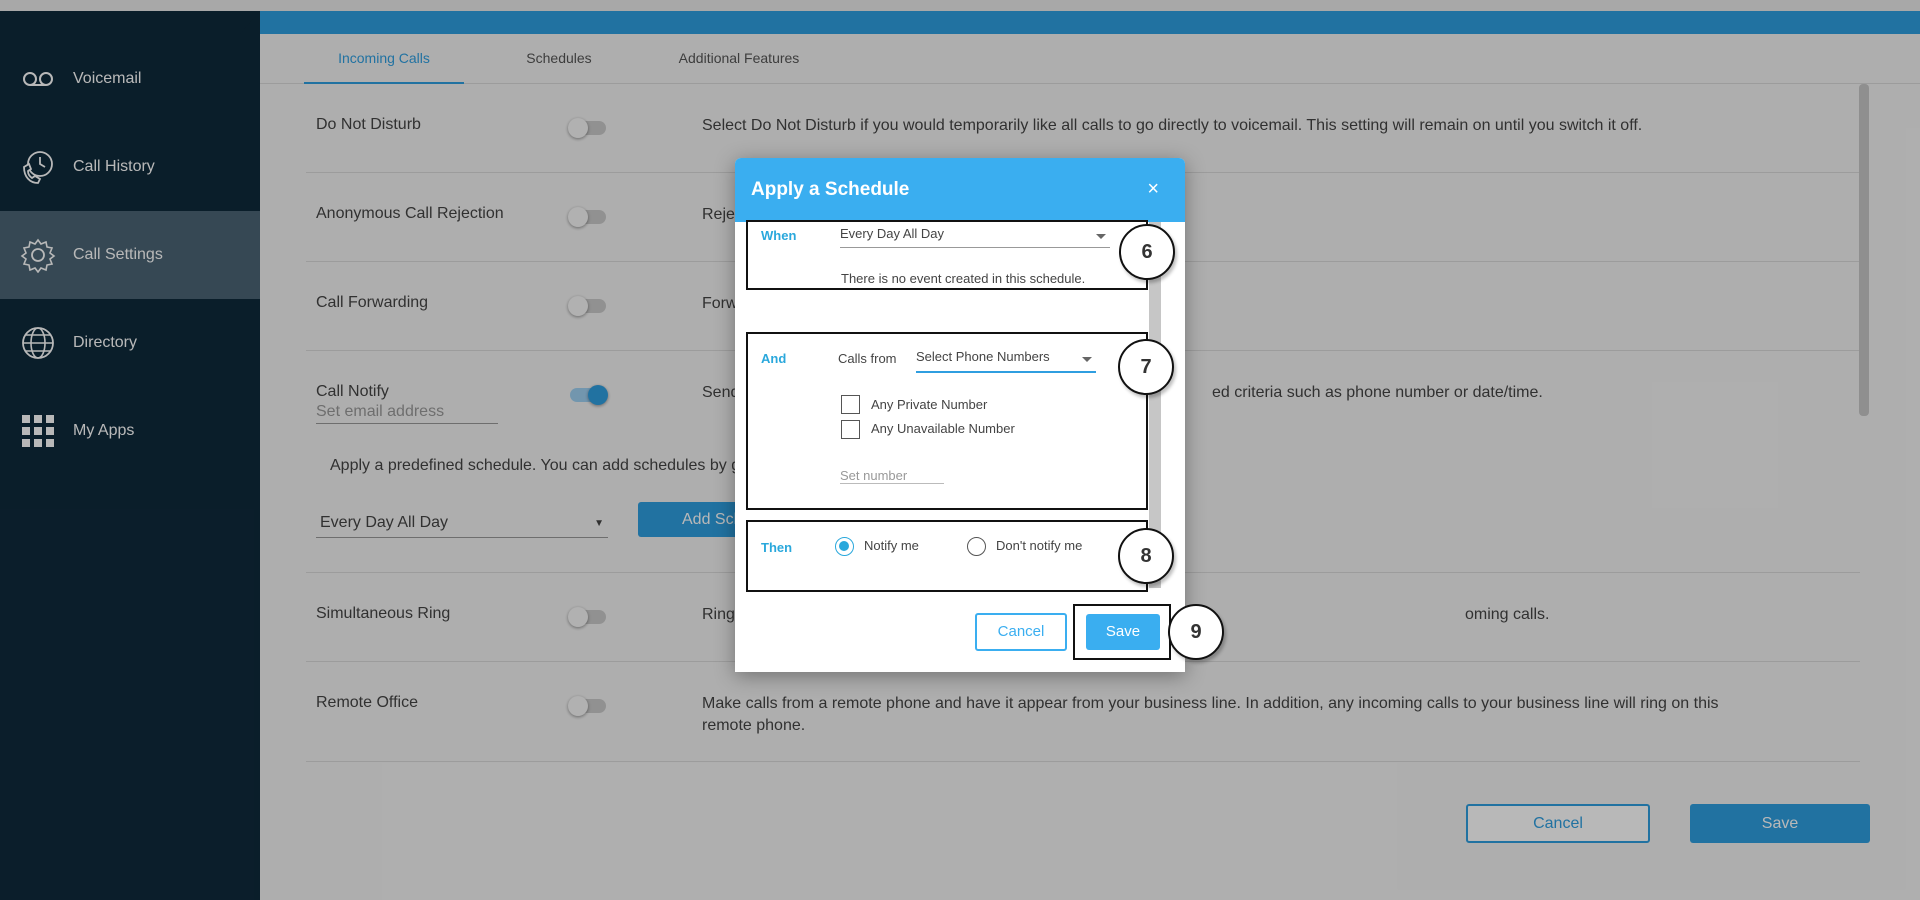 This screenshot has height=900, width=1920. Describe the element at coordinates (1147, 252) in the screenshot. I see `annotation-marker: 6` at that location.